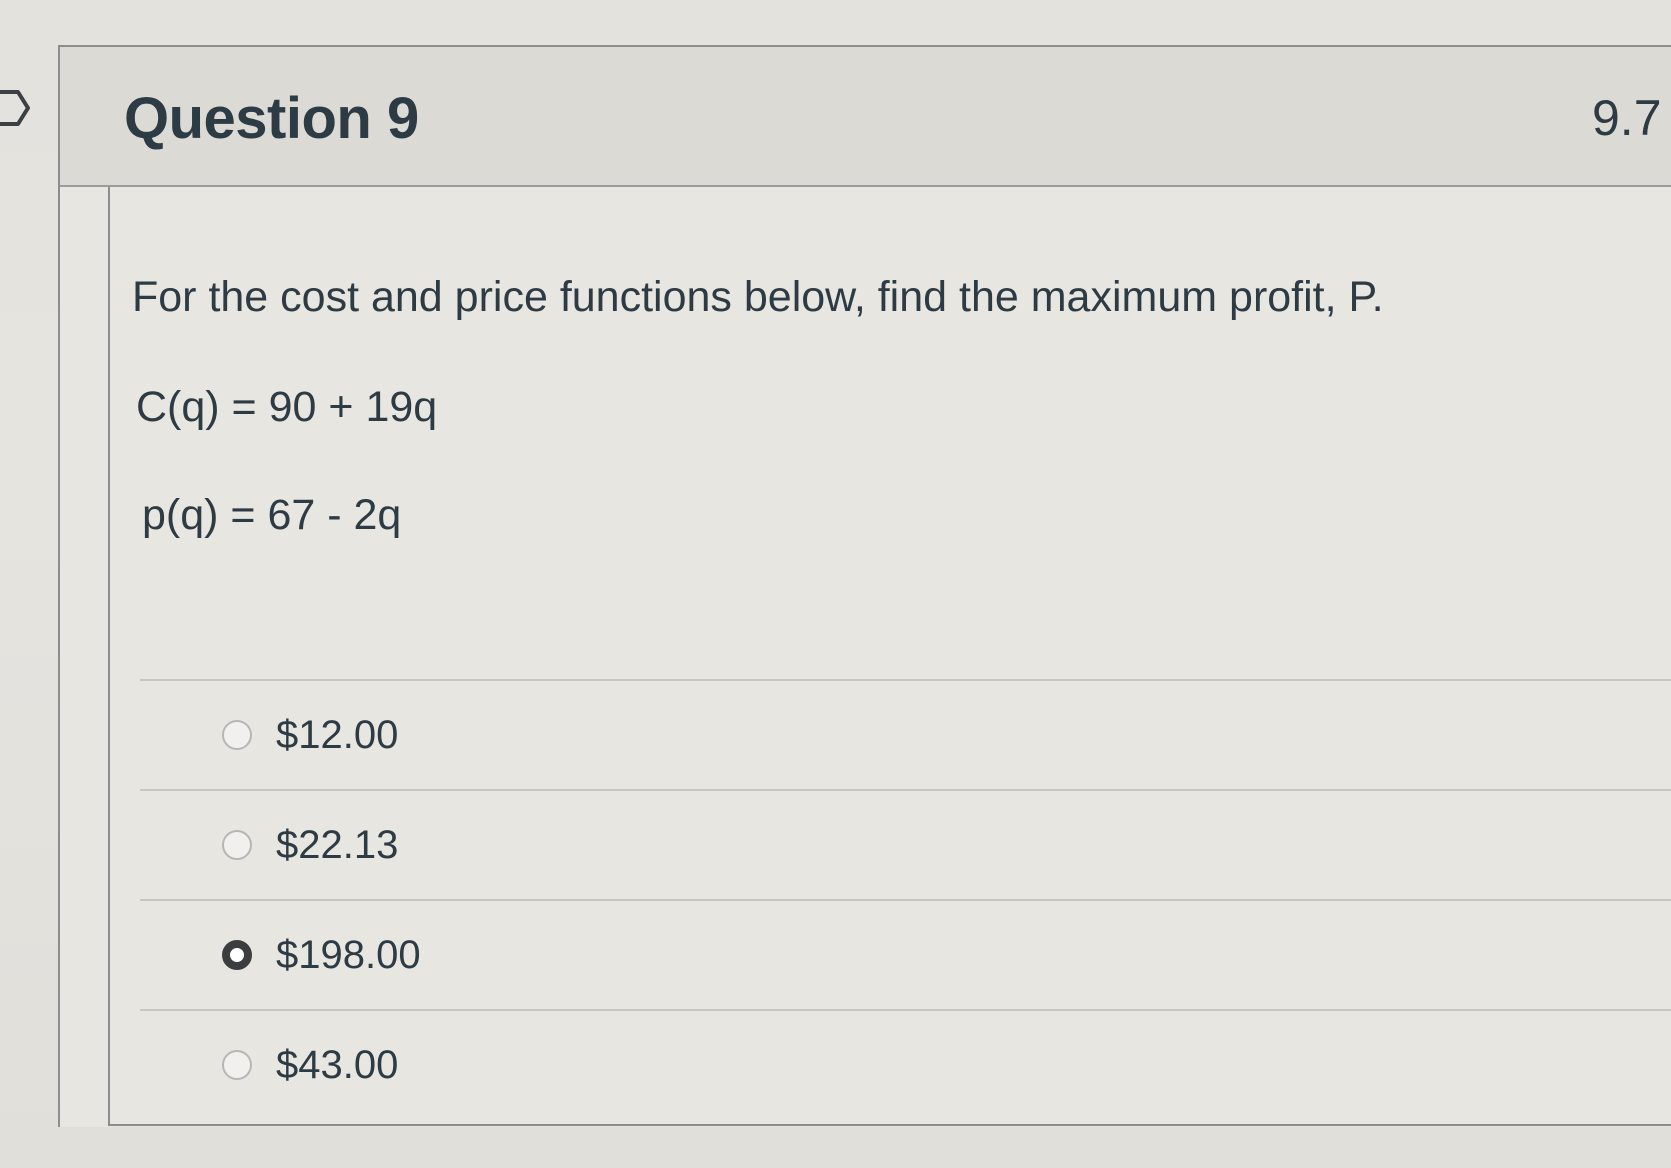 The image size is (1671, 1168). What do you see at coordinates (905, 735) in the screenshot?
I see `answer-option-1: $12.00` at bounding box center [905, 735].